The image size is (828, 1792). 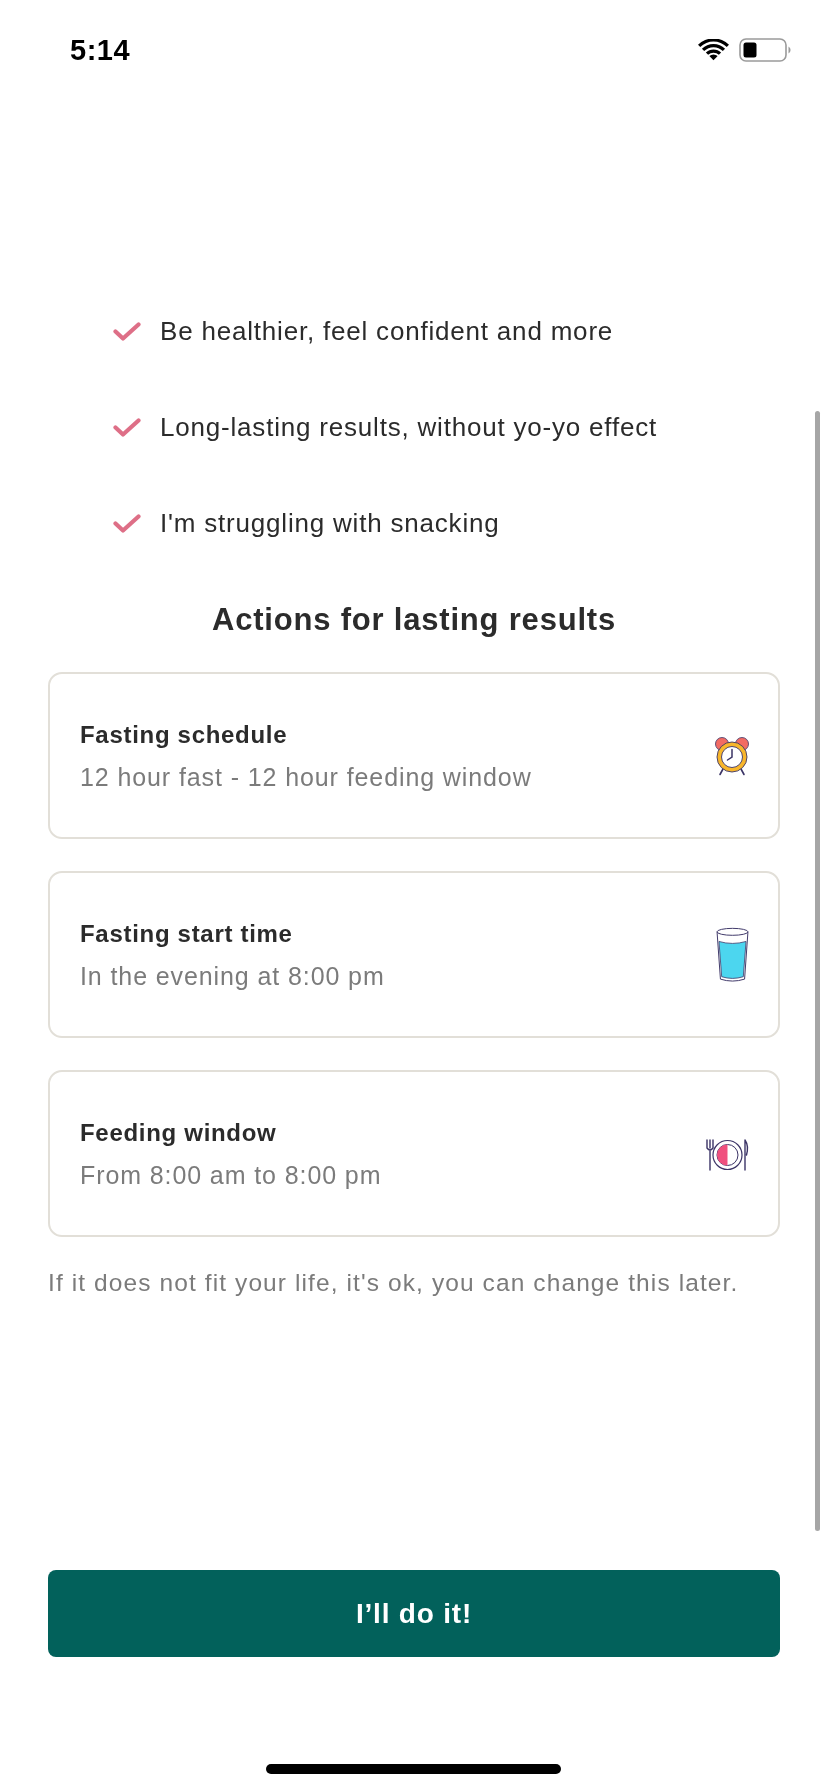 I want to click on wifi-icon, so click(x=713, y=50).